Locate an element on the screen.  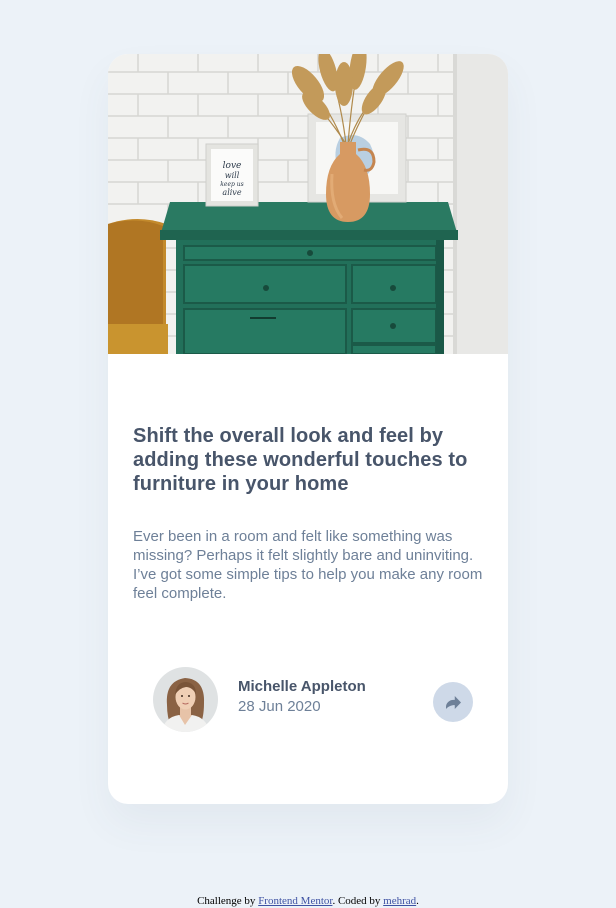
author-section: Michelle Appleton 28 Jun 2020 is located at coordinates (313, 699).